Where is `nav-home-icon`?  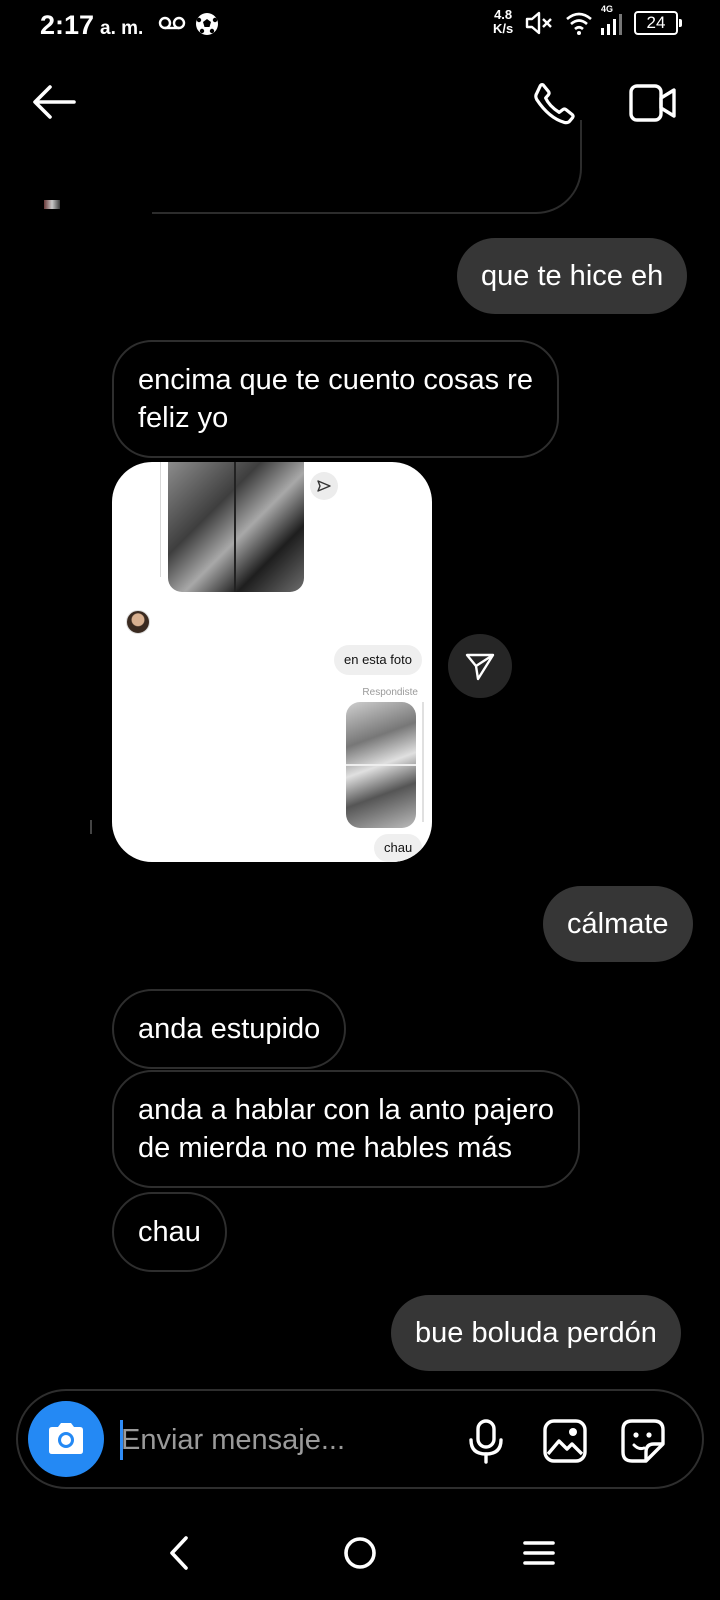 nav-home-icon is located at coordinates (360, 1553).